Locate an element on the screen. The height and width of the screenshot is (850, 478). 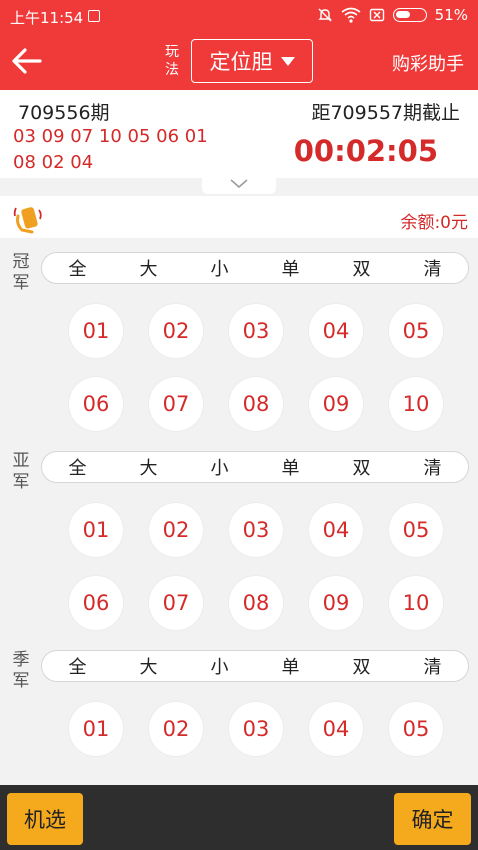
app-header: 玩法 定位胆 购彩助手 is located at coordinates (239, 61).